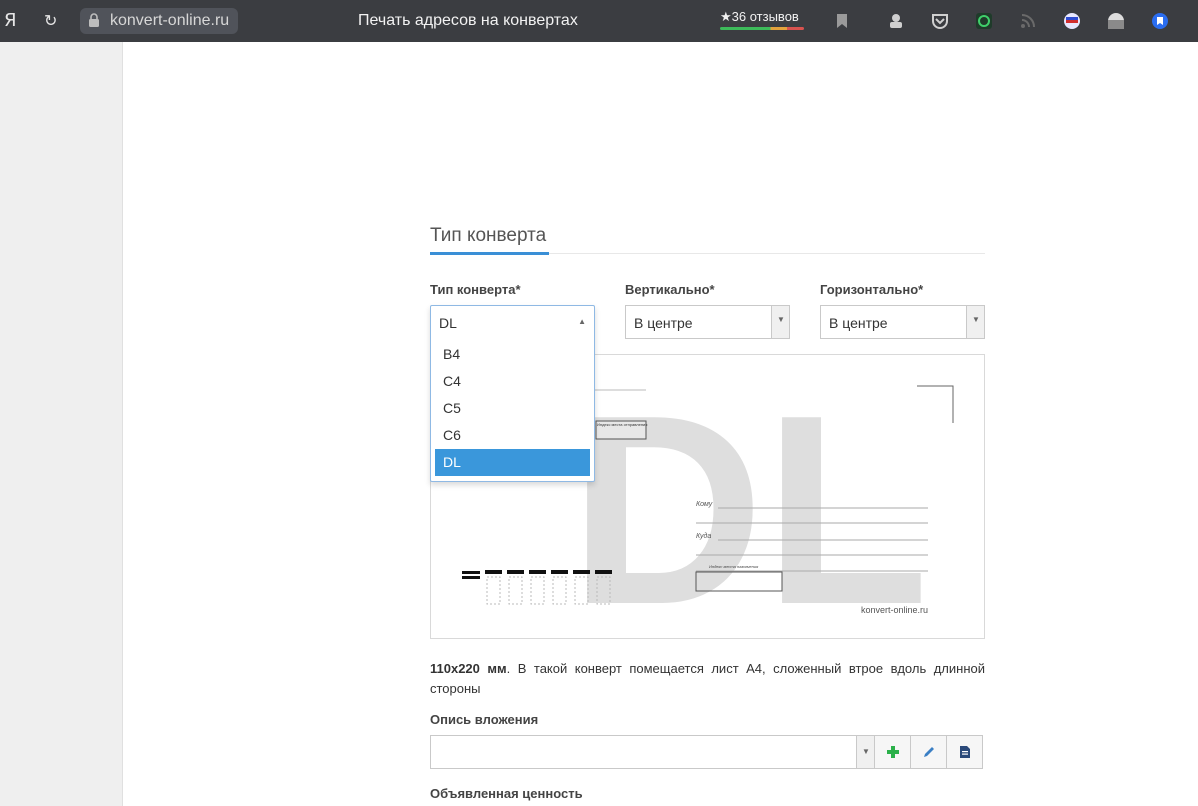 The height and width of the screenshot is (806, 1198). I want to click on horizontal-label: Горизонтально*, so click(872, 289).